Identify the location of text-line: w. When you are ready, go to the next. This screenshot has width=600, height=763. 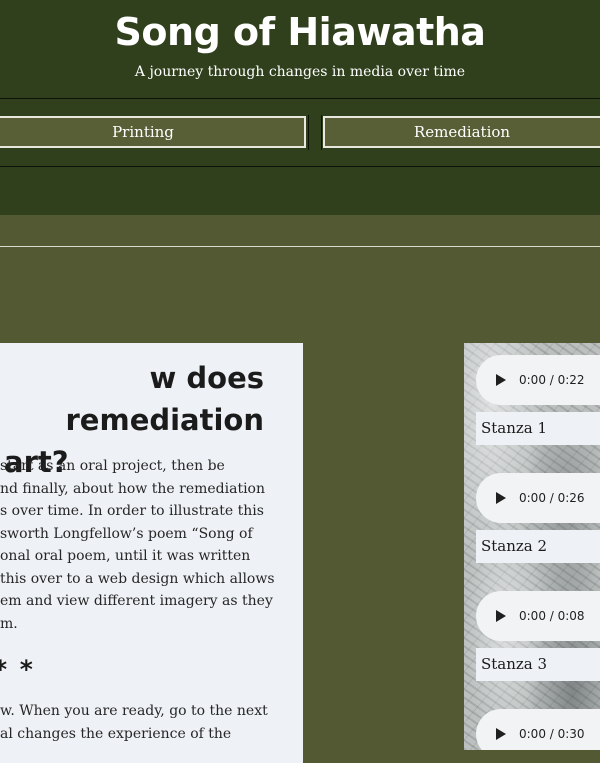
(134, 711).